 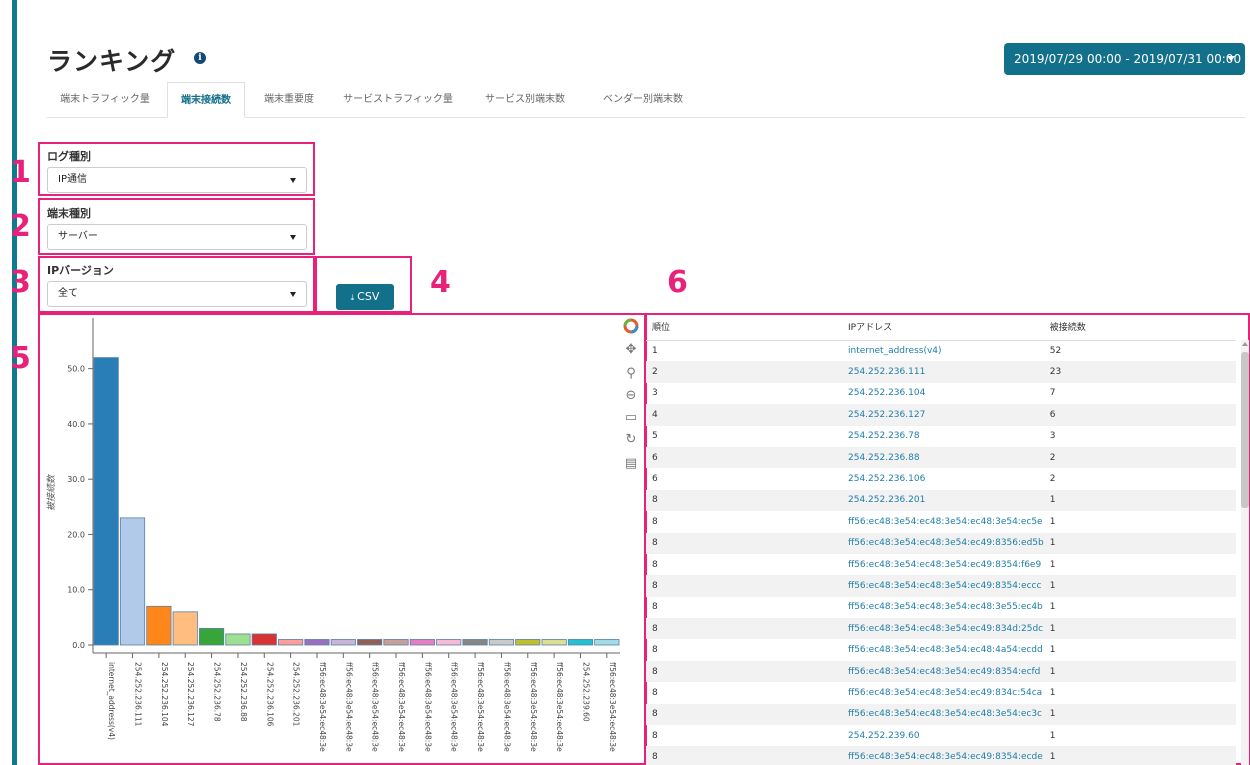 What do you see at coordinates (744, 372) in the screenshot?
I see `rank-cell: 2` at bounding box center [744, 372].